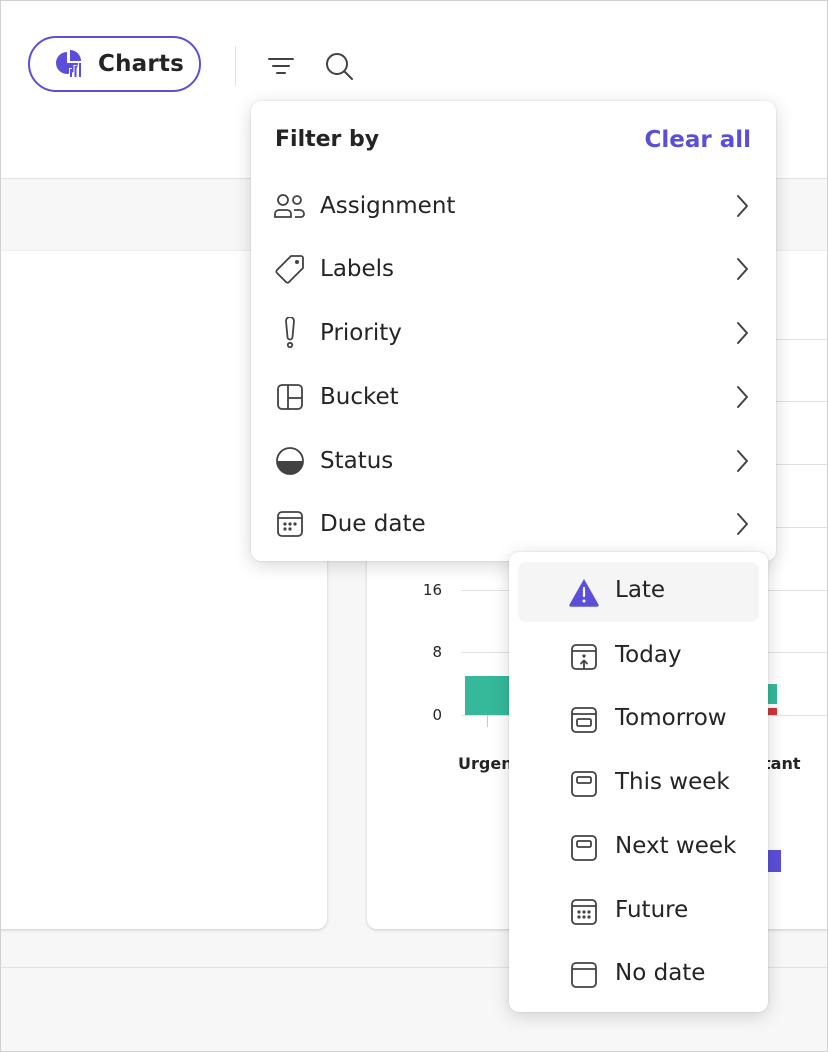  I want to click on people-icon, so click(290, 206).